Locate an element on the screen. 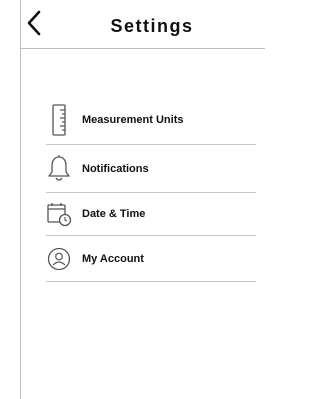 The width and height of the screenshot is (320, 399). menu-item-label: My Account is located at coordinates (113, 258).